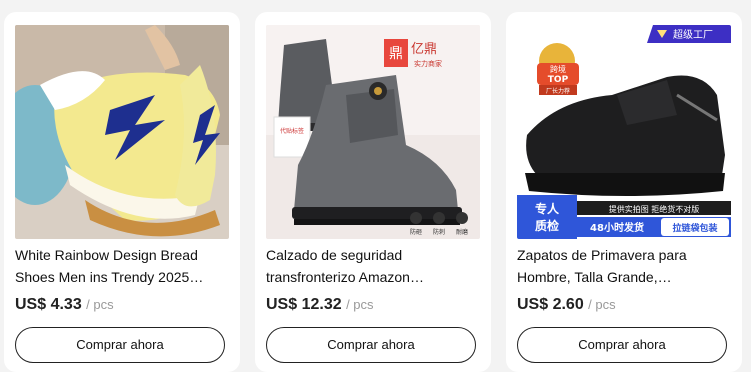 This screenshot has width=751, height=372. Describe the element at coordinates (439, 232) in the screenshot. I see `svg-text: 防刺` at that location.